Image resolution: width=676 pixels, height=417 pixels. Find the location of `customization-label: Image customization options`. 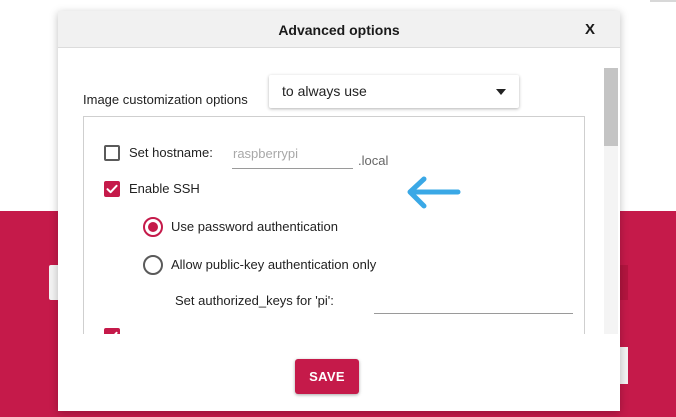

customization-label: Image customization options is located at coordinates (165, 99).